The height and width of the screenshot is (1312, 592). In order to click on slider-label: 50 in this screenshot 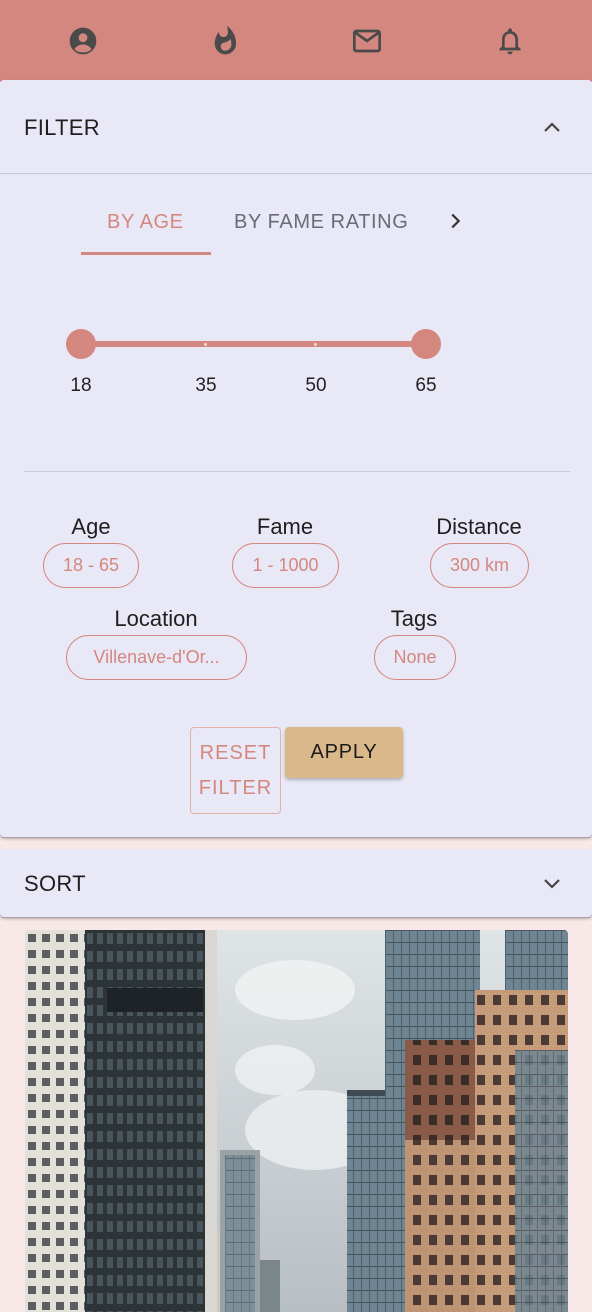, I will do `click(316, 385)`.